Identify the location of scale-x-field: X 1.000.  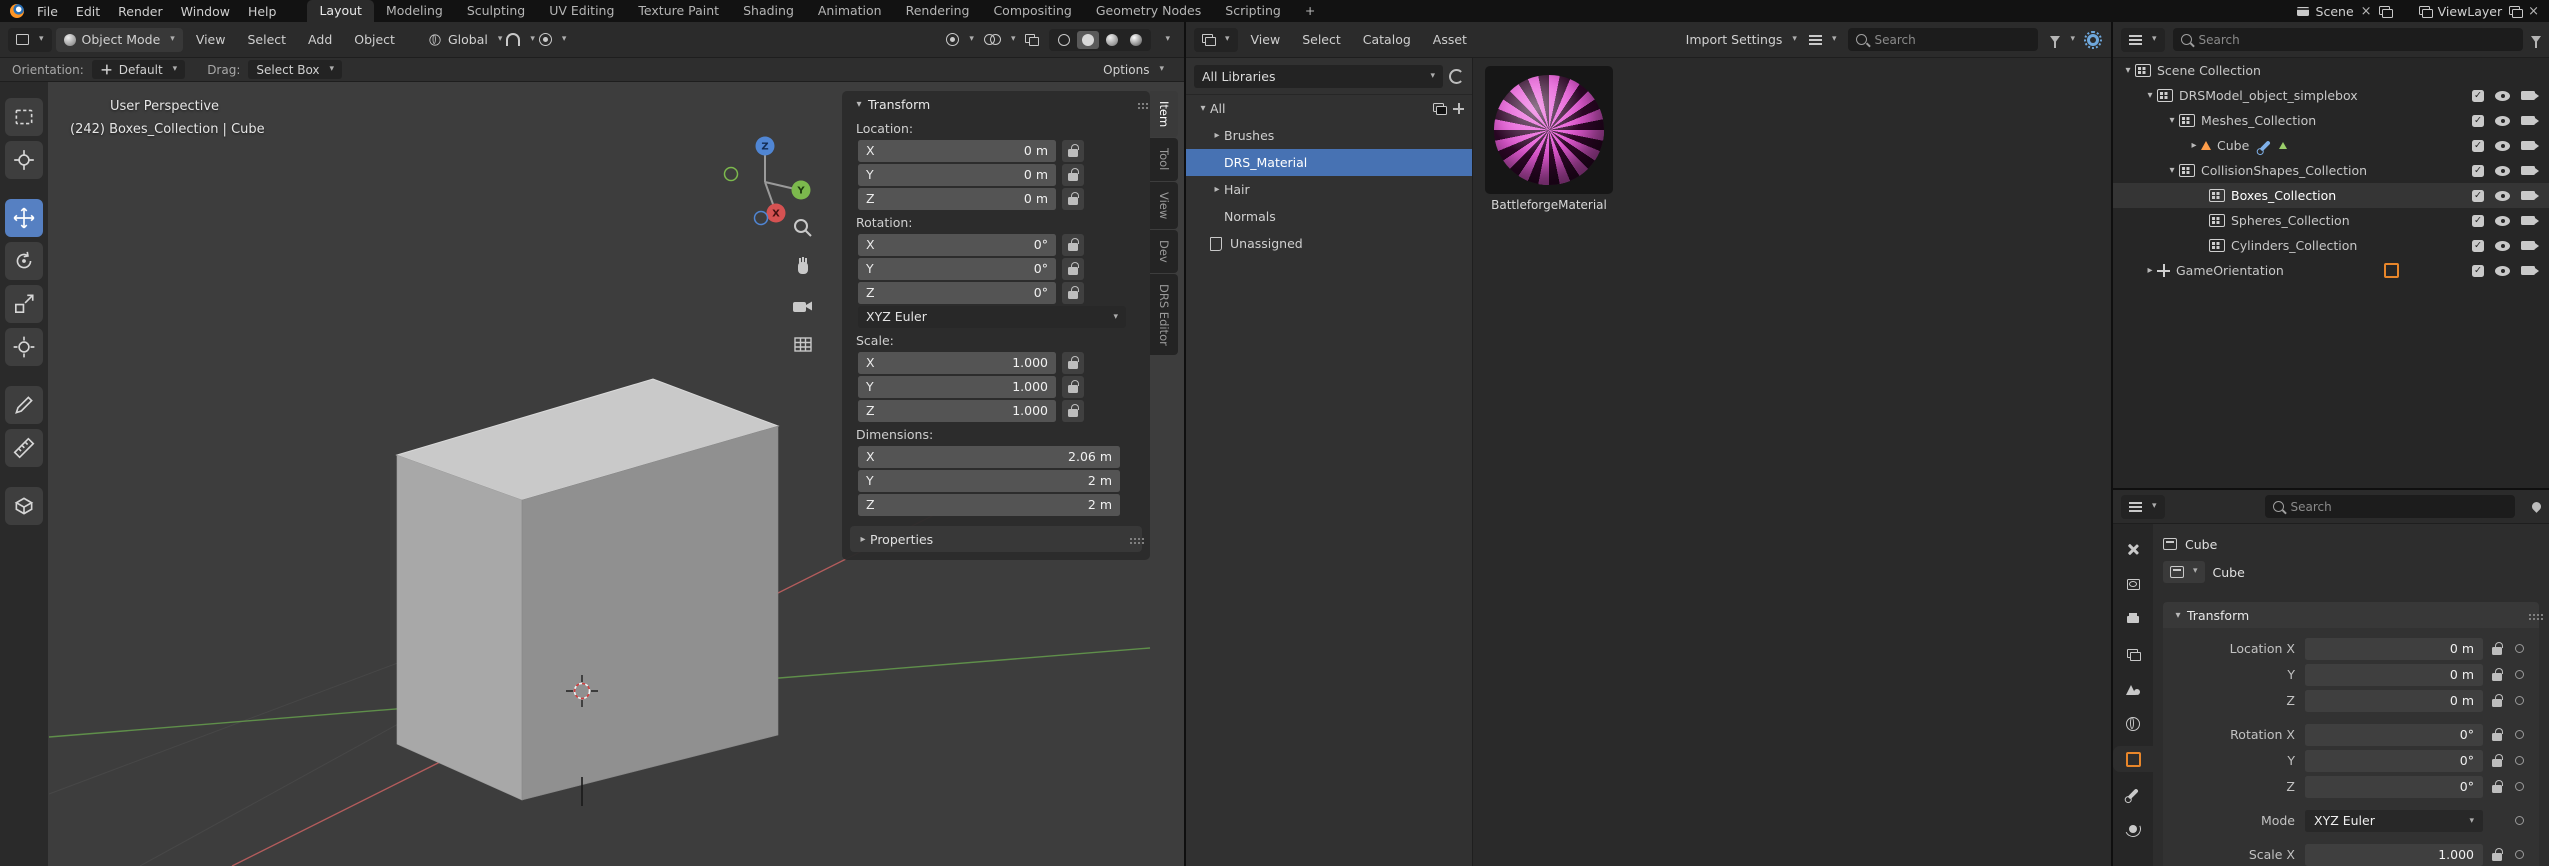
(957, 362).